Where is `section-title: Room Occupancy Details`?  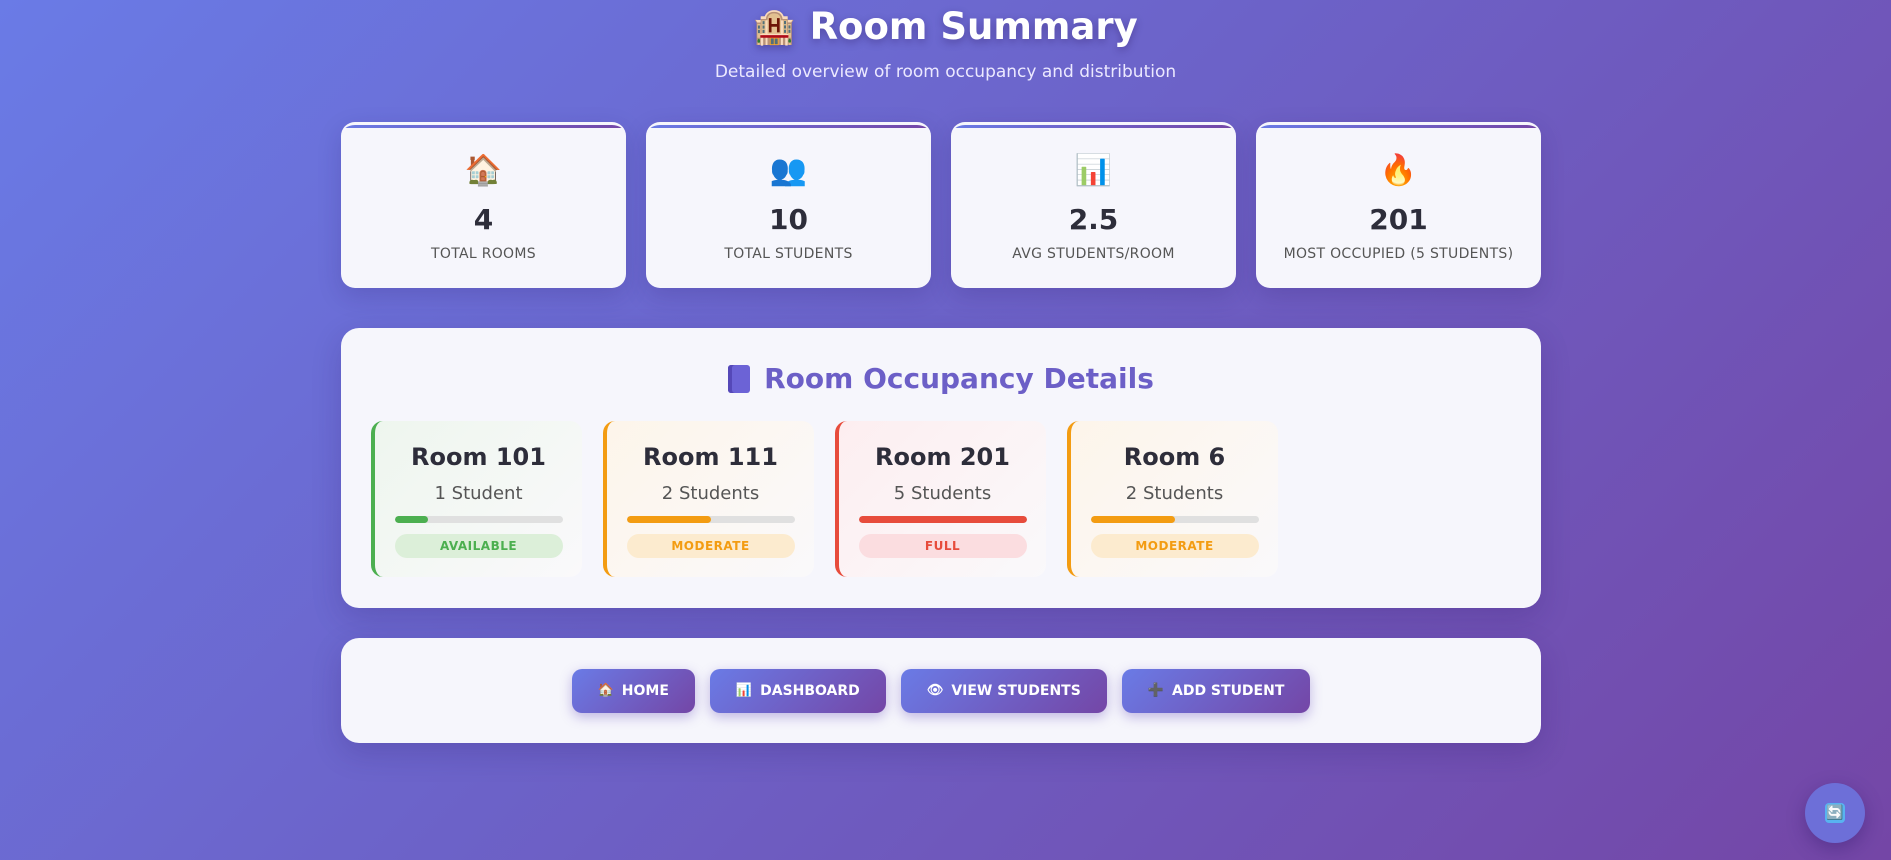 section-title: Room Occupancy Details is located at coordinates (941, 378).